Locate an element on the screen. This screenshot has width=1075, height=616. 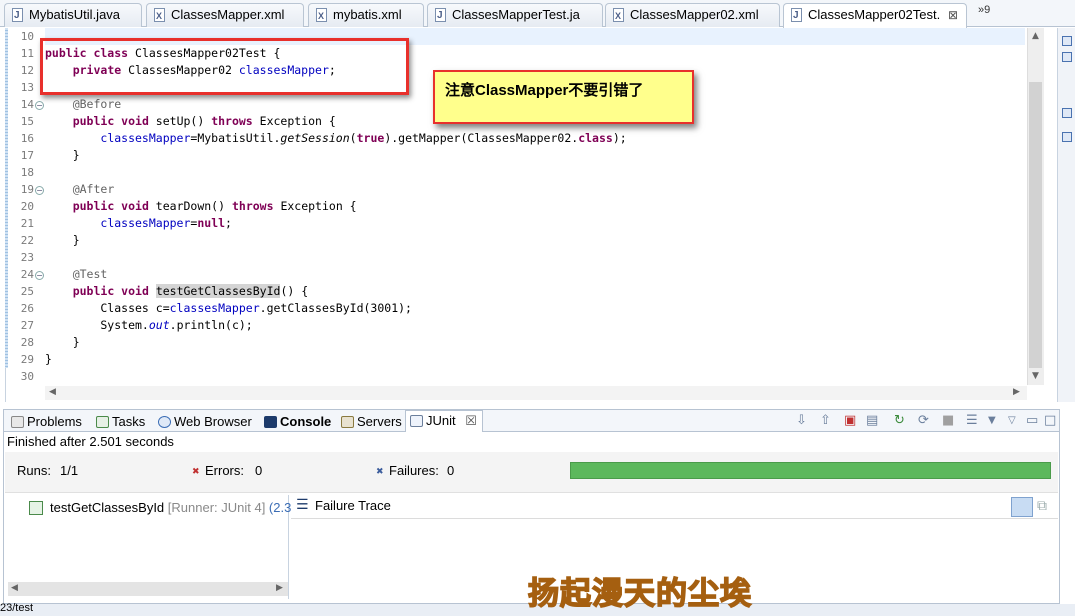
tab-console: Console is located at coordinates (295, 422).